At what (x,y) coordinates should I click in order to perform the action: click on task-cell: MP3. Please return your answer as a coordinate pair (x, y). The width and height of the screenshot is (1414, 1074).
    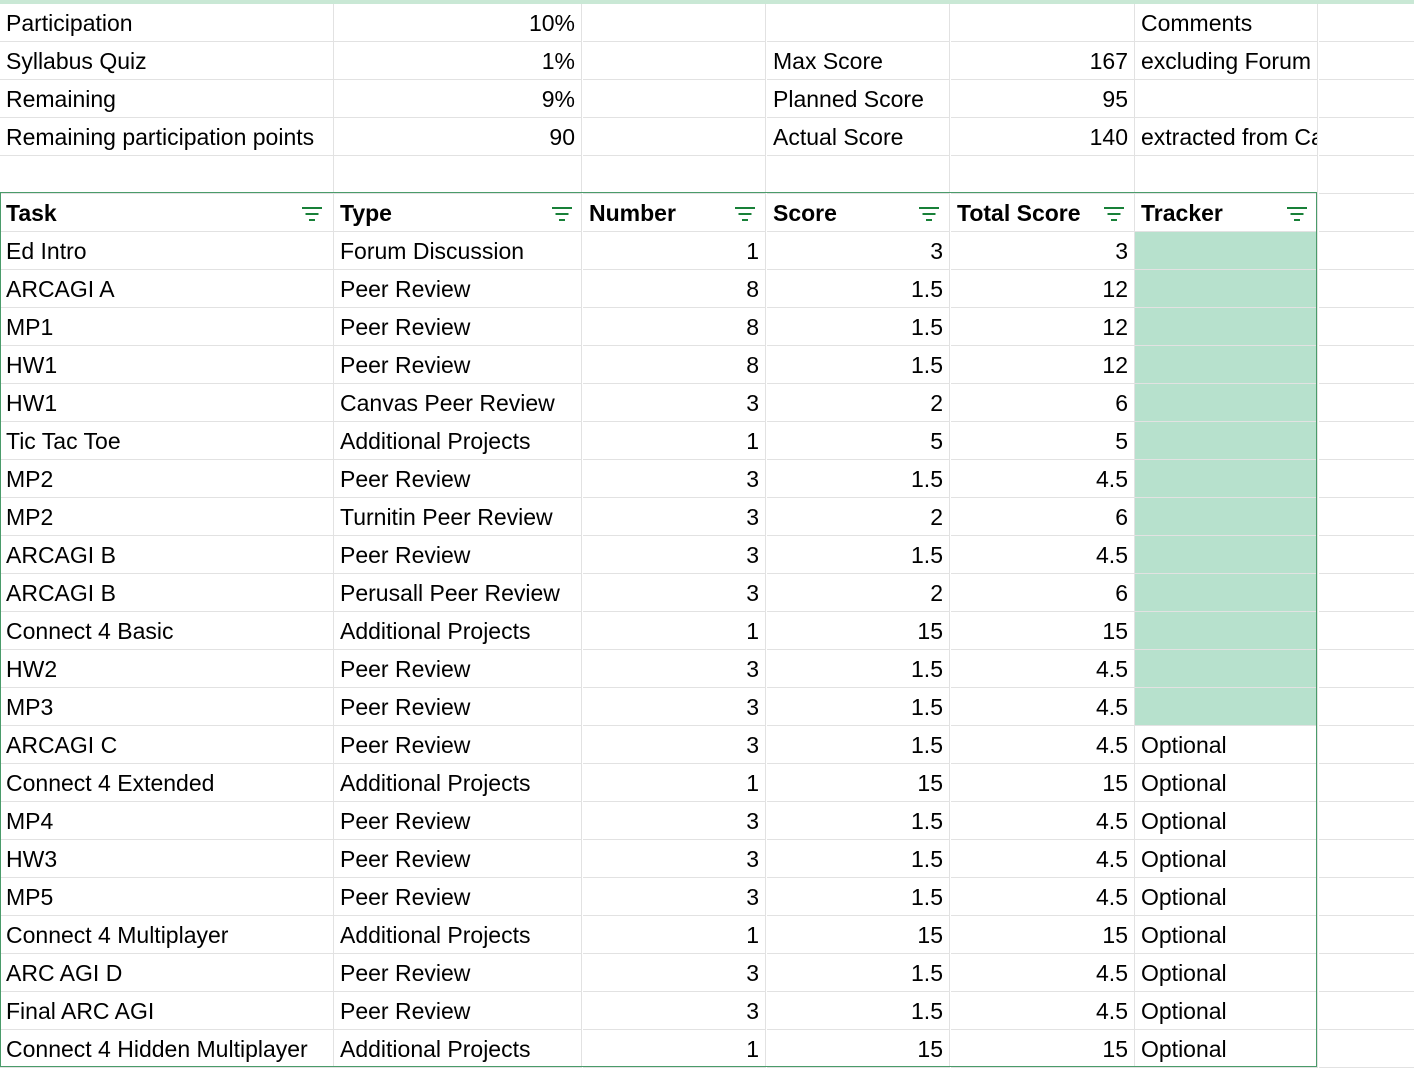
    Looking at the image, I should click on (167, 707).